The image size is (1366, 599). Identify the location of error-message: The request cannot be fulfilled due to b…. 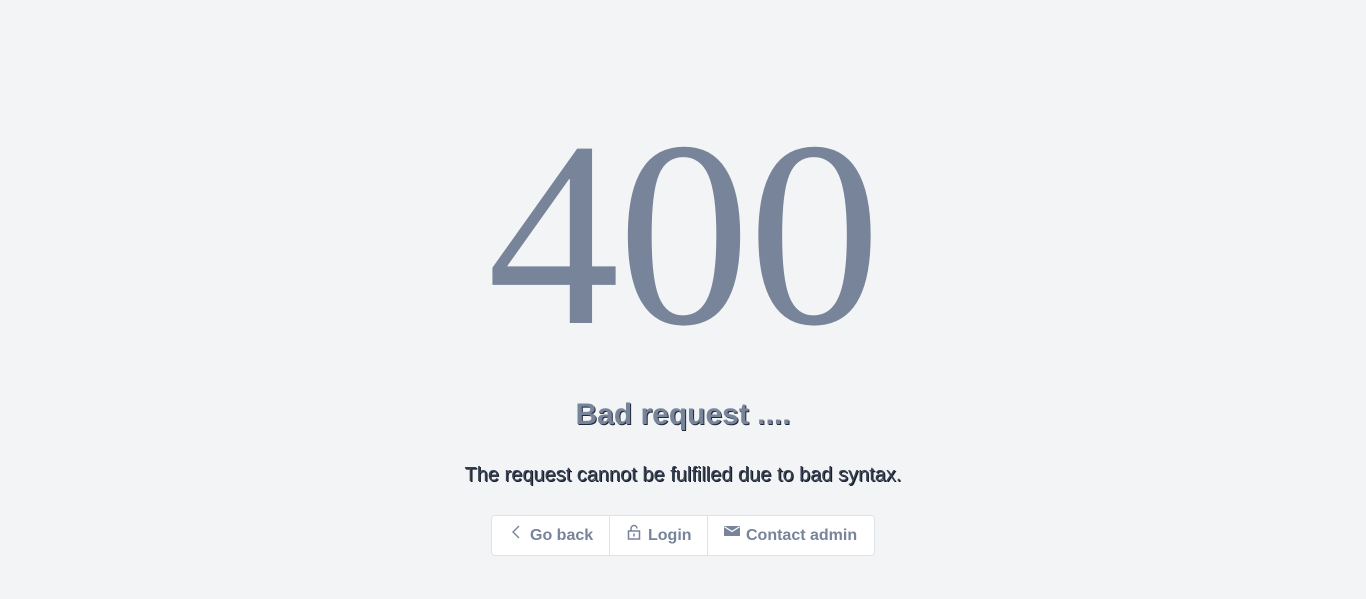
(683, 475).